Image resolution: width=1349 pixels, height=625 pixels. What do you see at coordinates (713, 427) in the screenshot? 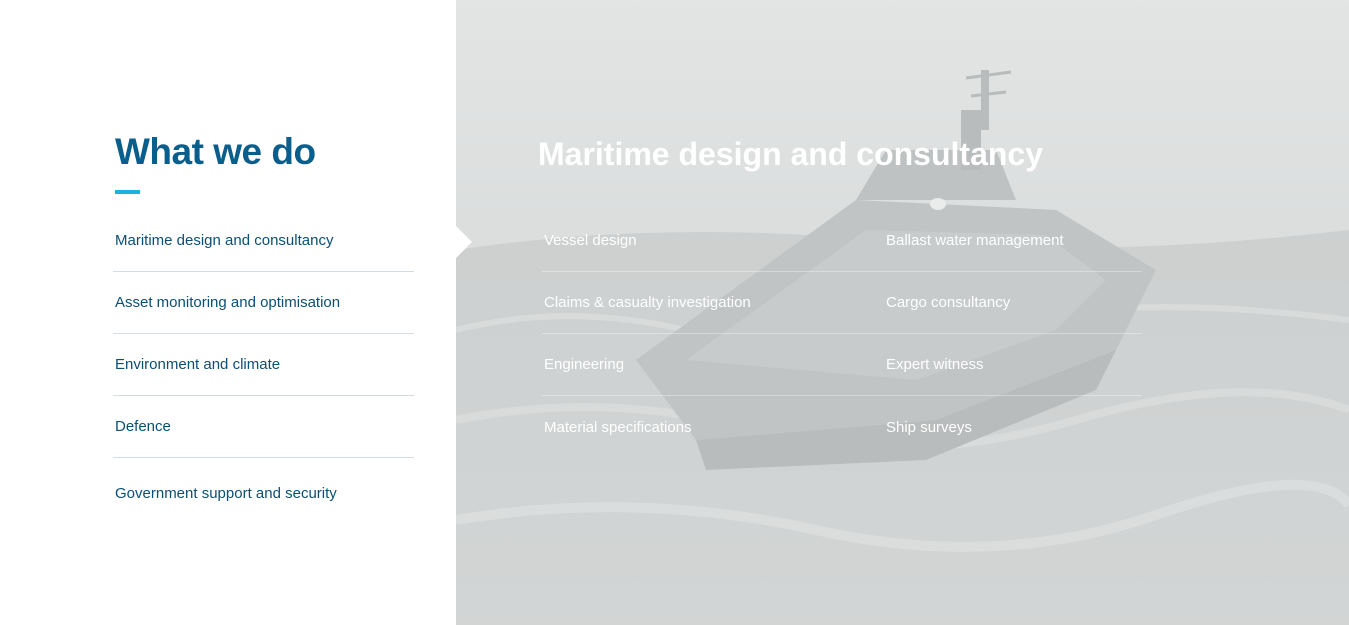
I see `service-link-material-specifications: Material specifications` at bounding box center [713, 427].